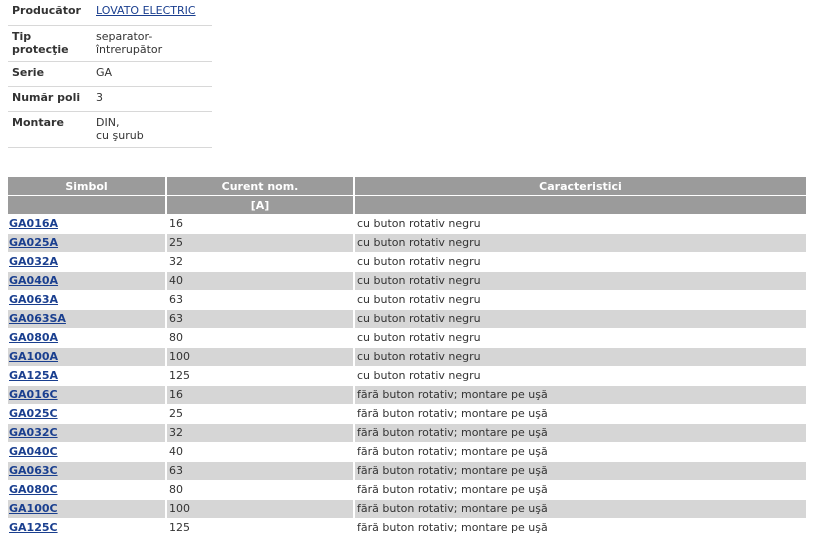 The image size is (817, 542). I want to click on attr-row-manufacturer: Producător LOVATO ELECTRIC, so click(110, 13).